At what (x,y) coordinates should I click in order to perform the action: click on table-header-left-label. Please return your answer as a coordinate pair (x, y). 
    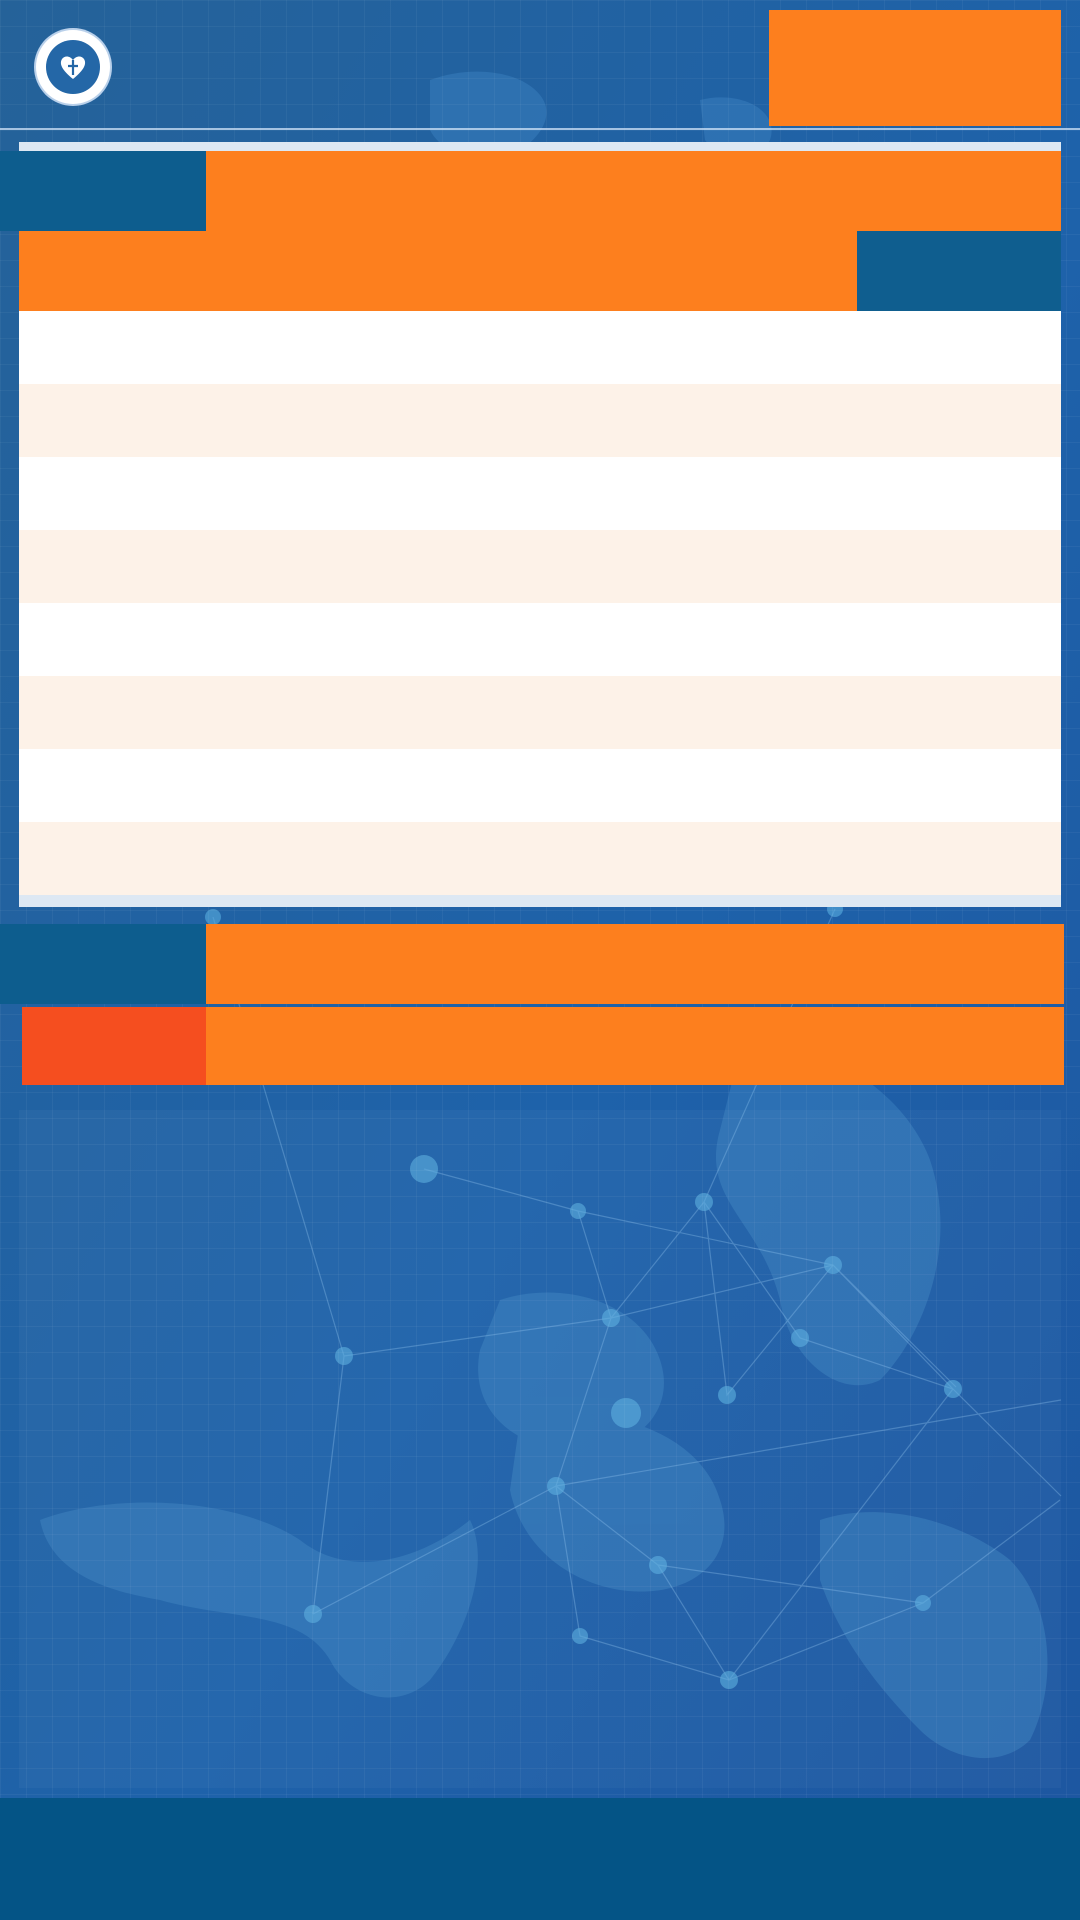
    Looking at the image, I should click on (31, 270).